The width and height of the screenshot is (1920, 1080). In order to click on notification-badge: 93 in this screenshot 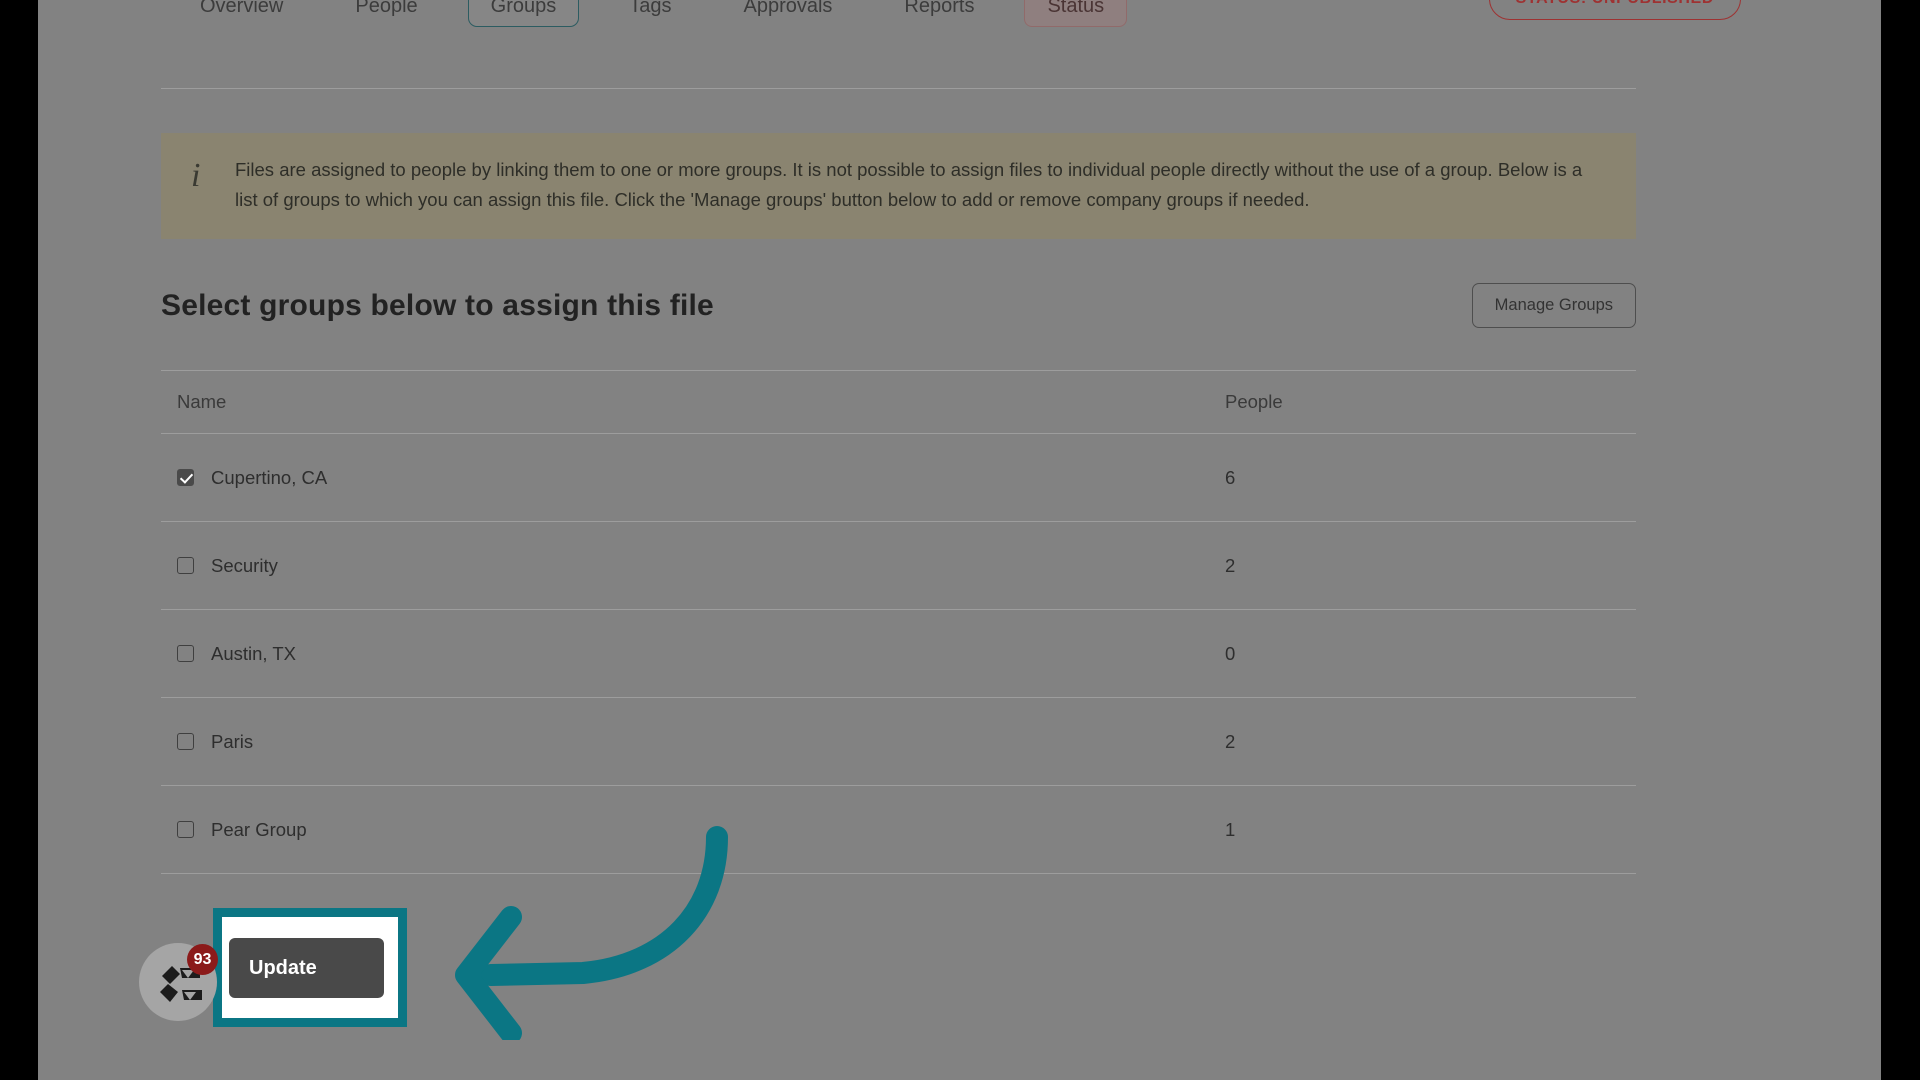, I will do `click(202, 959)`.